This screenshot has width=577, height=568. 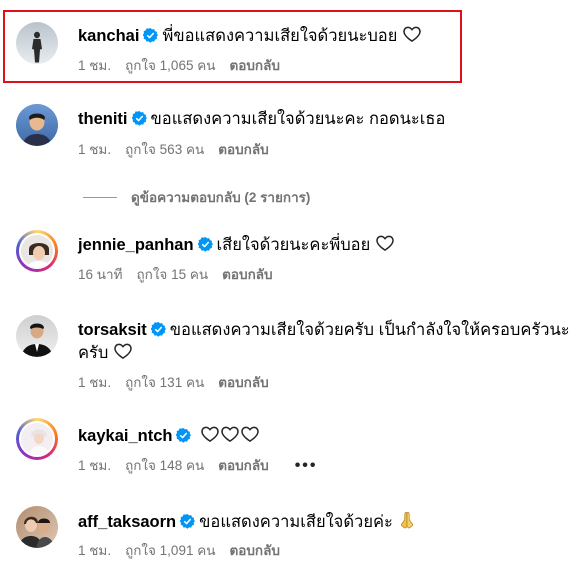 I want to click on like-count: ถูกใจ 1,091 คน, so click(x=170, y=550).